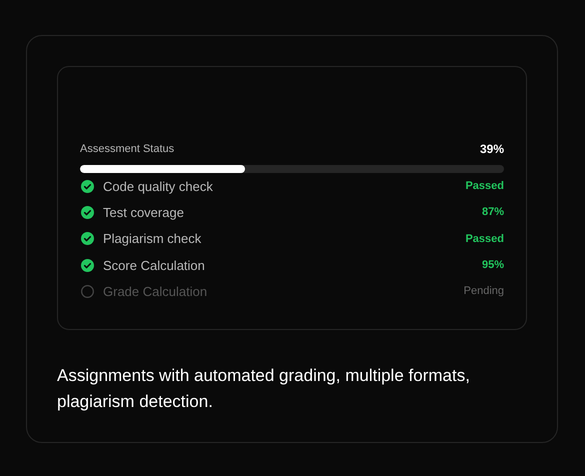 Image resolution: width=585 pixels, height=476 pixels. I want to click on check-label: Plagiarism check, so click(152, 238).